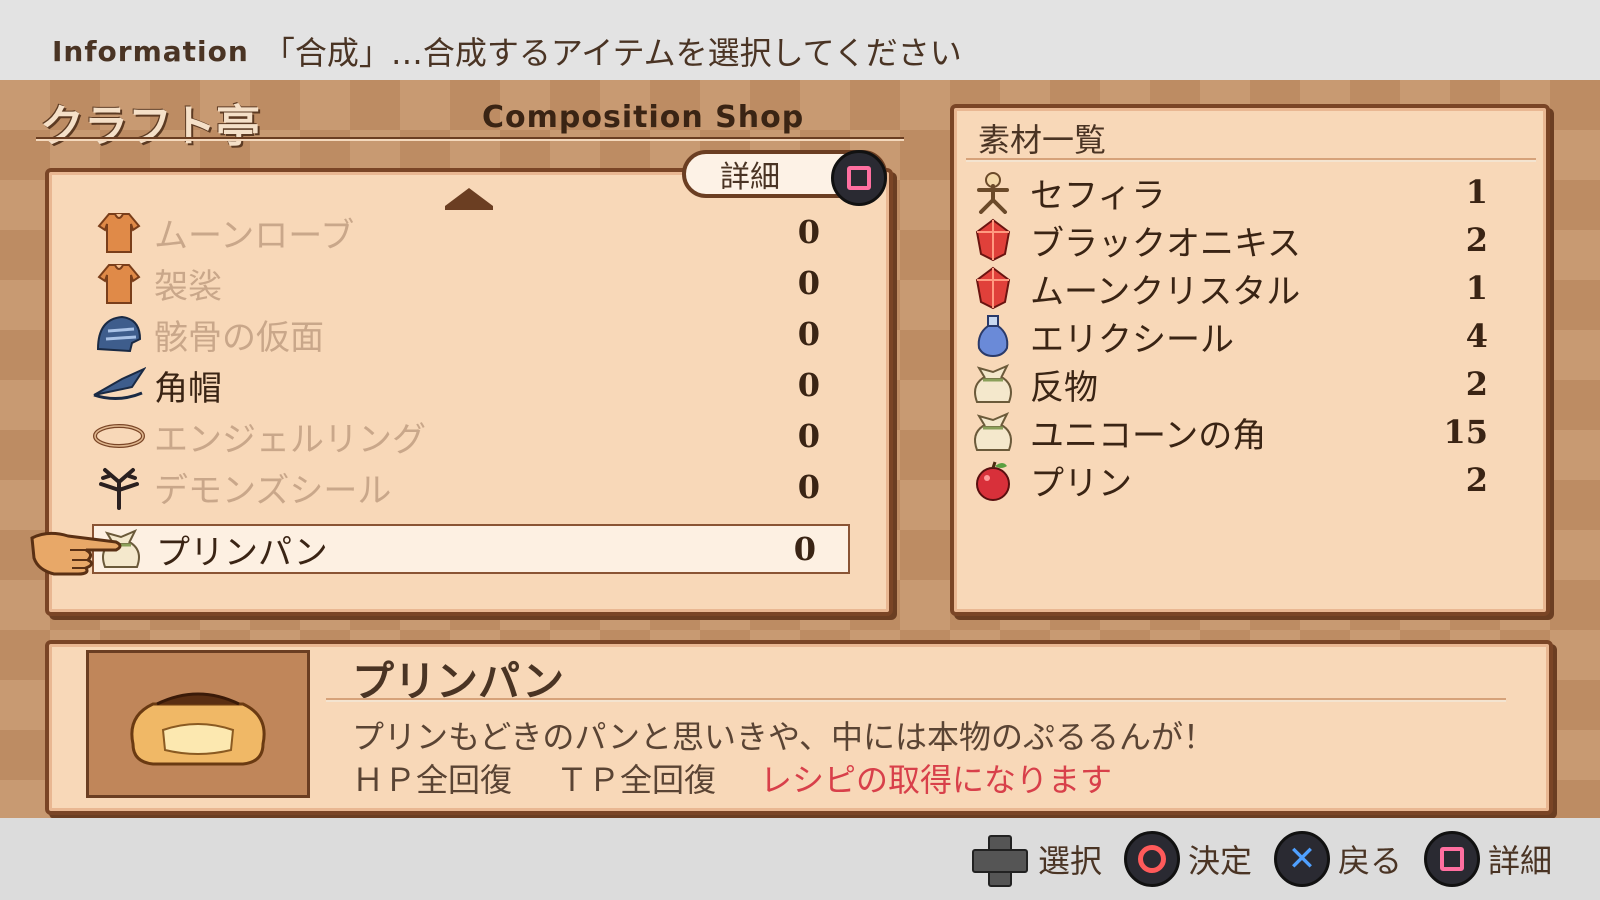  Describe the element at coordinates (469, 199) in the screenshot. I see `scroll-up-arrow-icon` at that location.